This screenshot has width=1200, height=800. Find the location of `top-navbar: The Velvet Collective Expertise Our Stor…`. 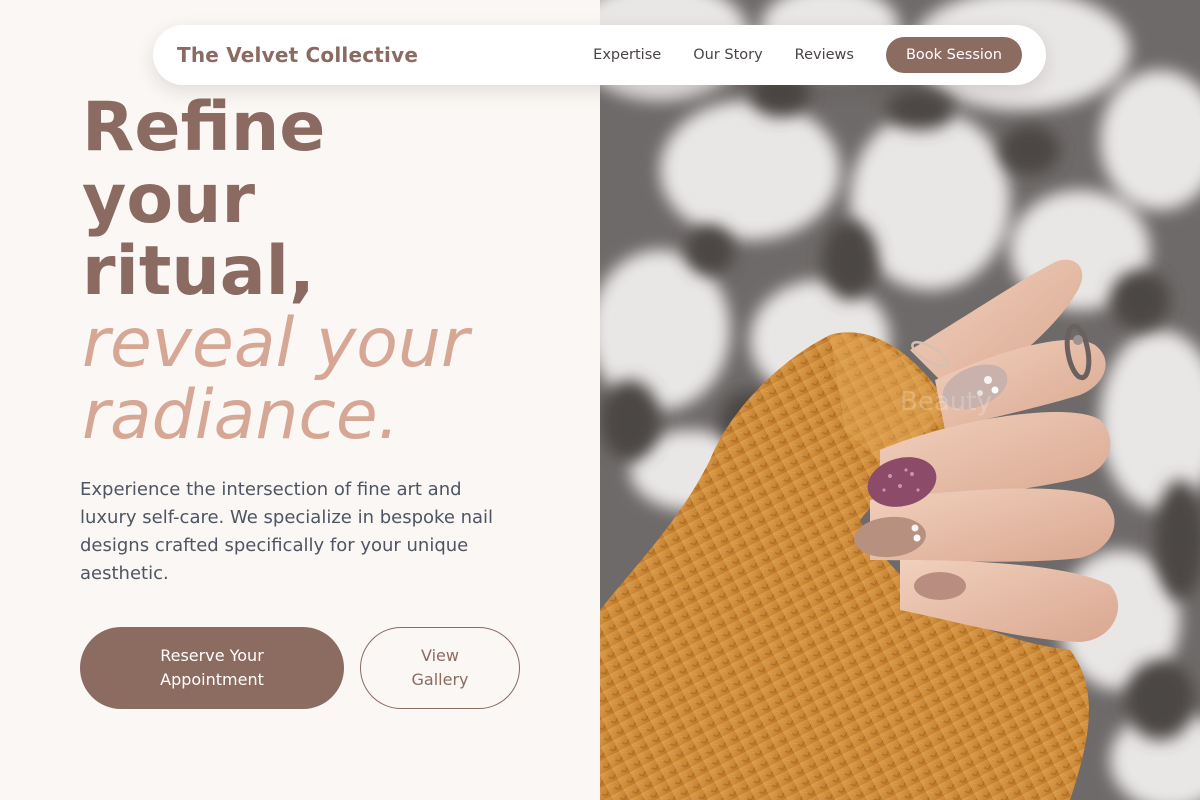

top-navbar: The Velvet Collective Expertise Our Stor… is located at coordinates (599, 55).